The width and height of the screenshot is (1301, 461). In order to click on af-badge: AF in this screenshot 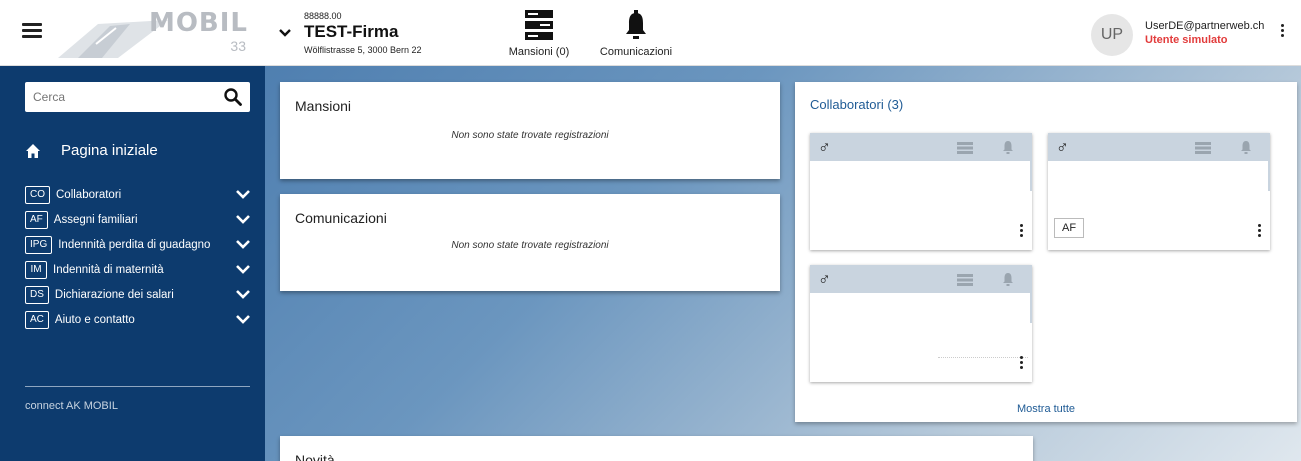, I will do `click(1069, 228)`.